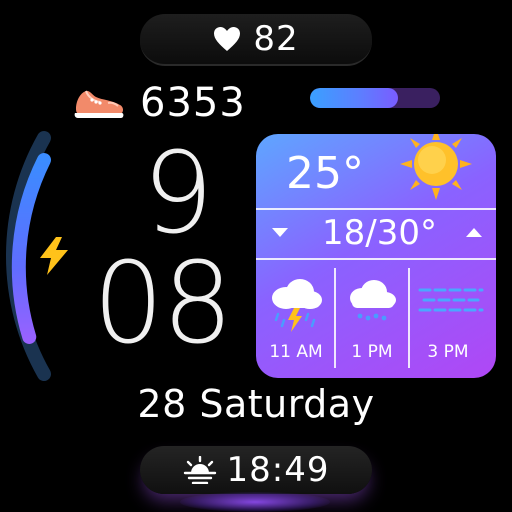 The image size is (512, 512). I want to click on forecast-time-3: 3 PM, so click(448, 352).